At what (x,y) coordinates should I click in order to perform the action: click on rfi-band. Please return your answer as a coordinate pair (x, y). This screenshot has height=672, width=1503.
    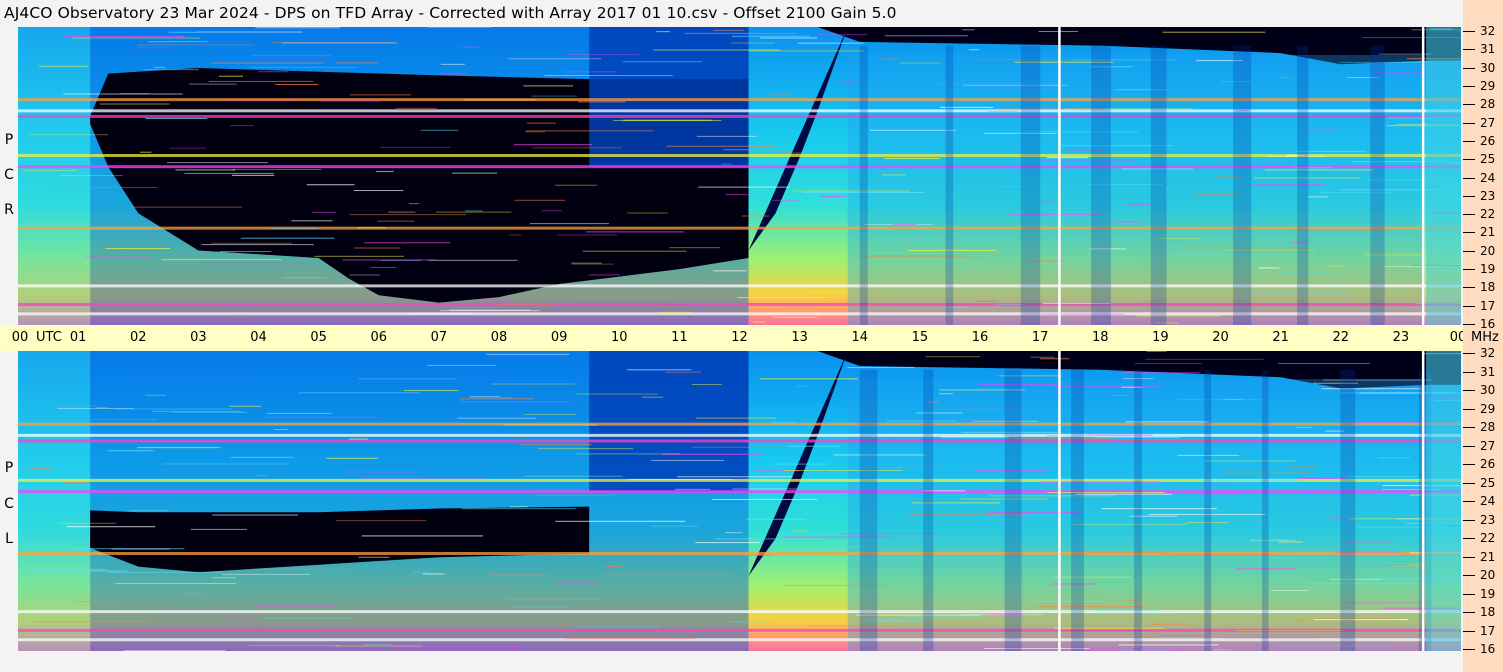
    Looking at the image, I should click on (739, 492).